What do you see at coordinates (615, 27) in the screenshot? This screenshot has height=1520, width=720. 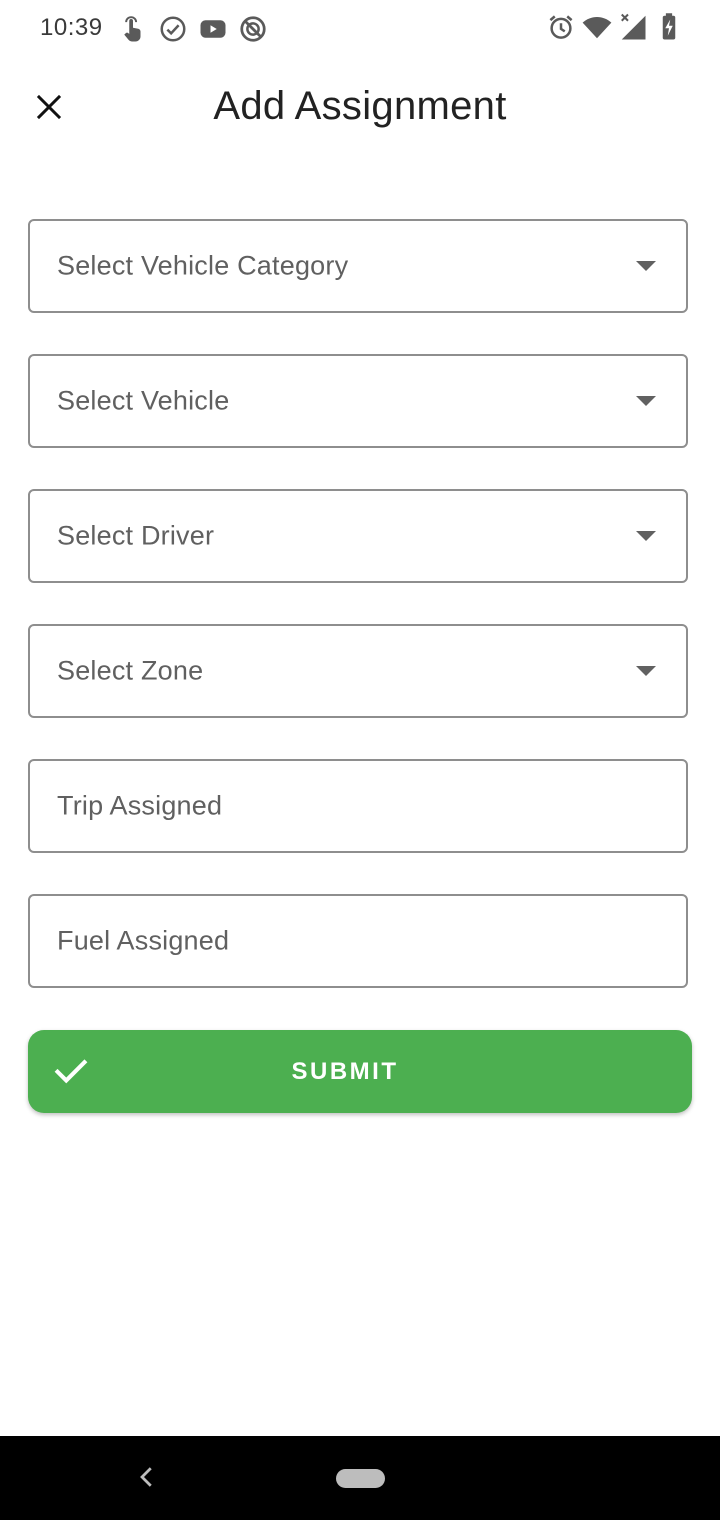 I see `status-system-icons` at bounding box center [615, 27].